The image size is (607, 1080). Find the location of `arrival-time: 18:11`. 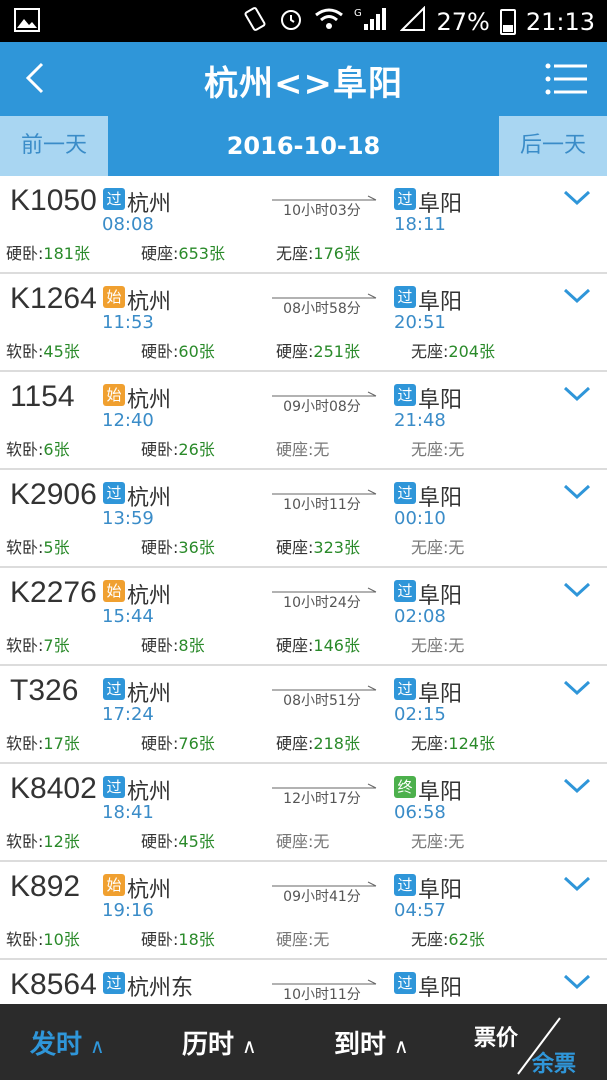

arrival-time: 18:11 is located at coordinates (420, 224).